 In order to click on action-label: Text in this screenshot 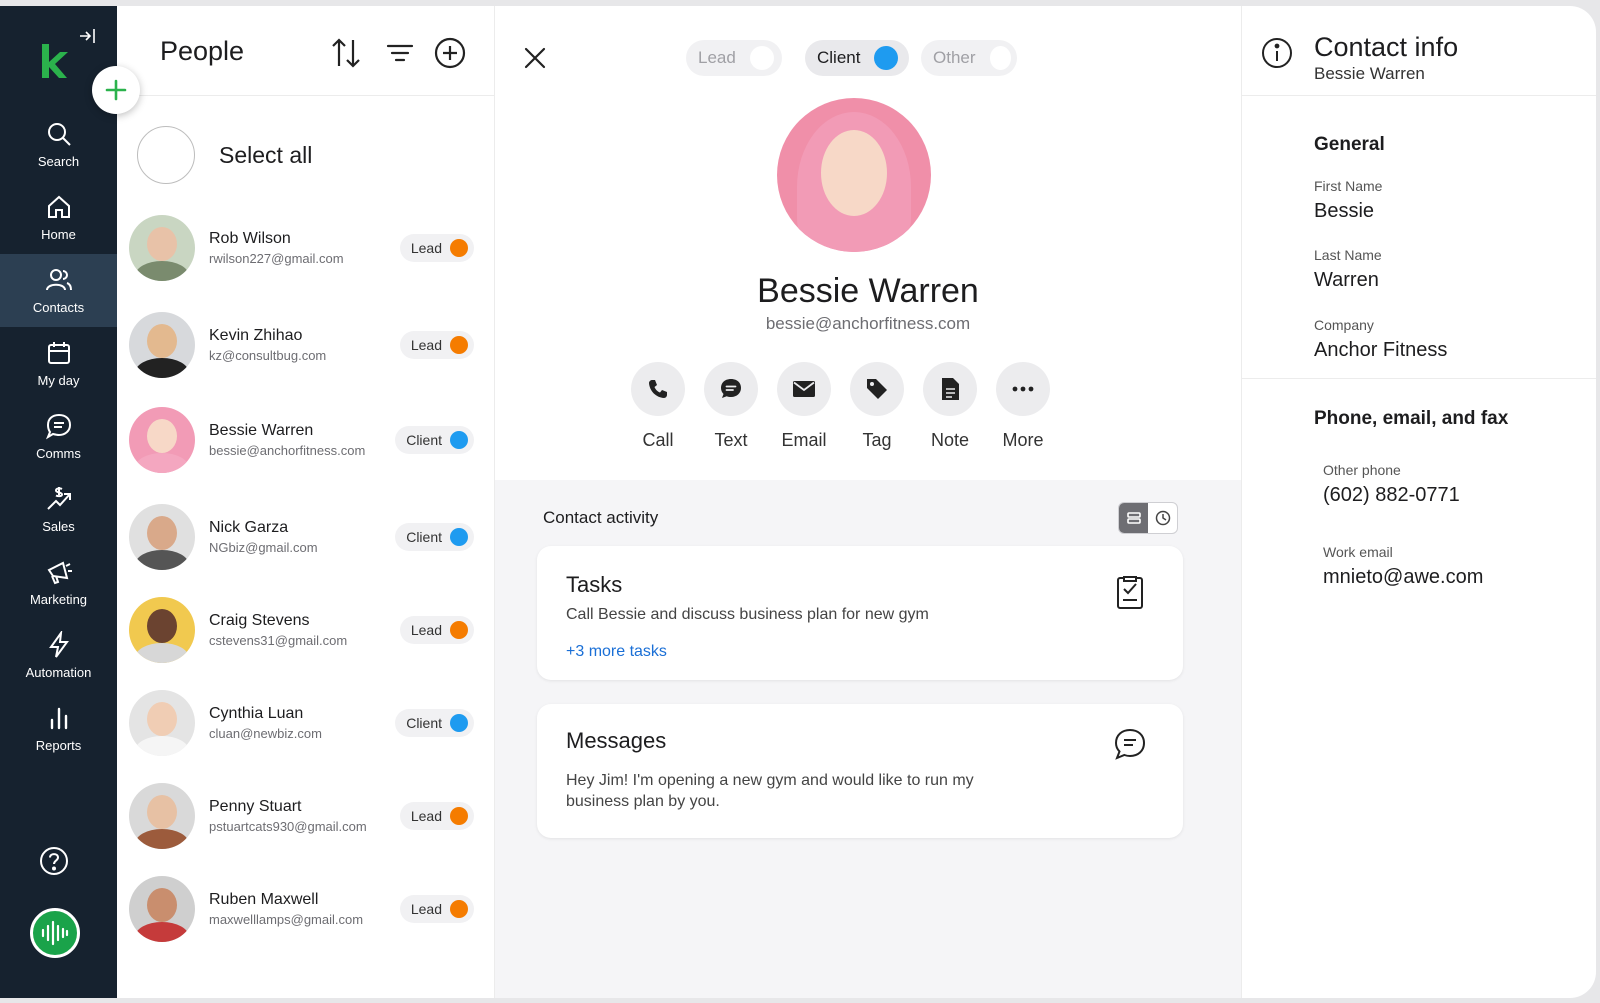, I will do `click(731, 440)`.